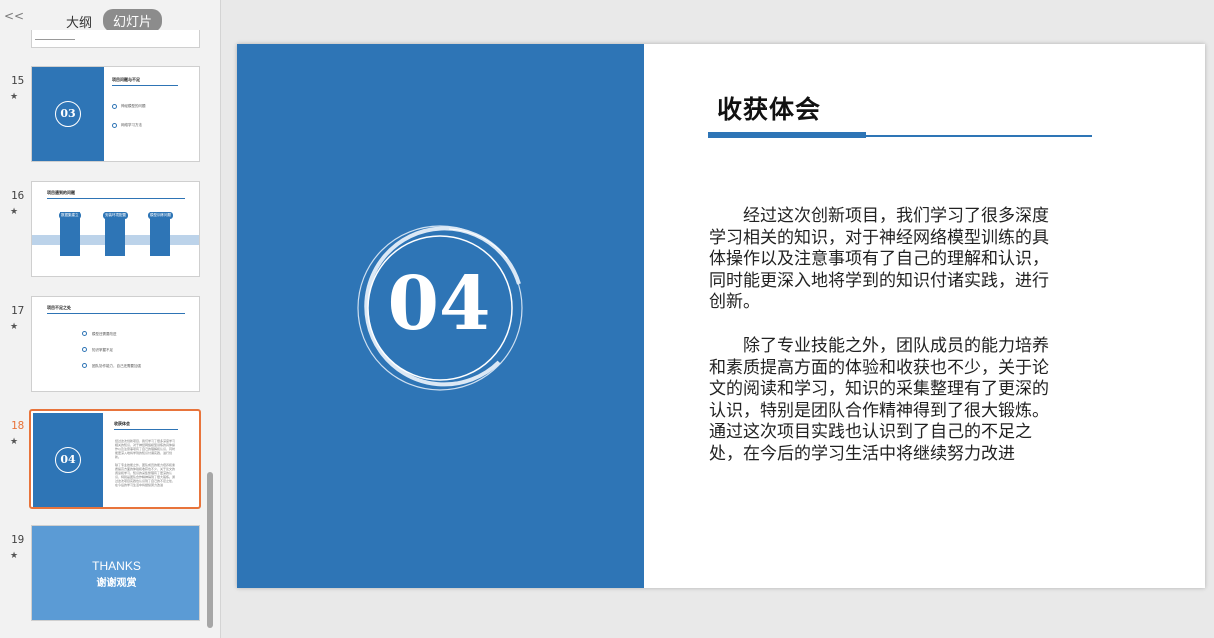  I want to click on thumb-item: 知识掌握不足, so click(102, 350).